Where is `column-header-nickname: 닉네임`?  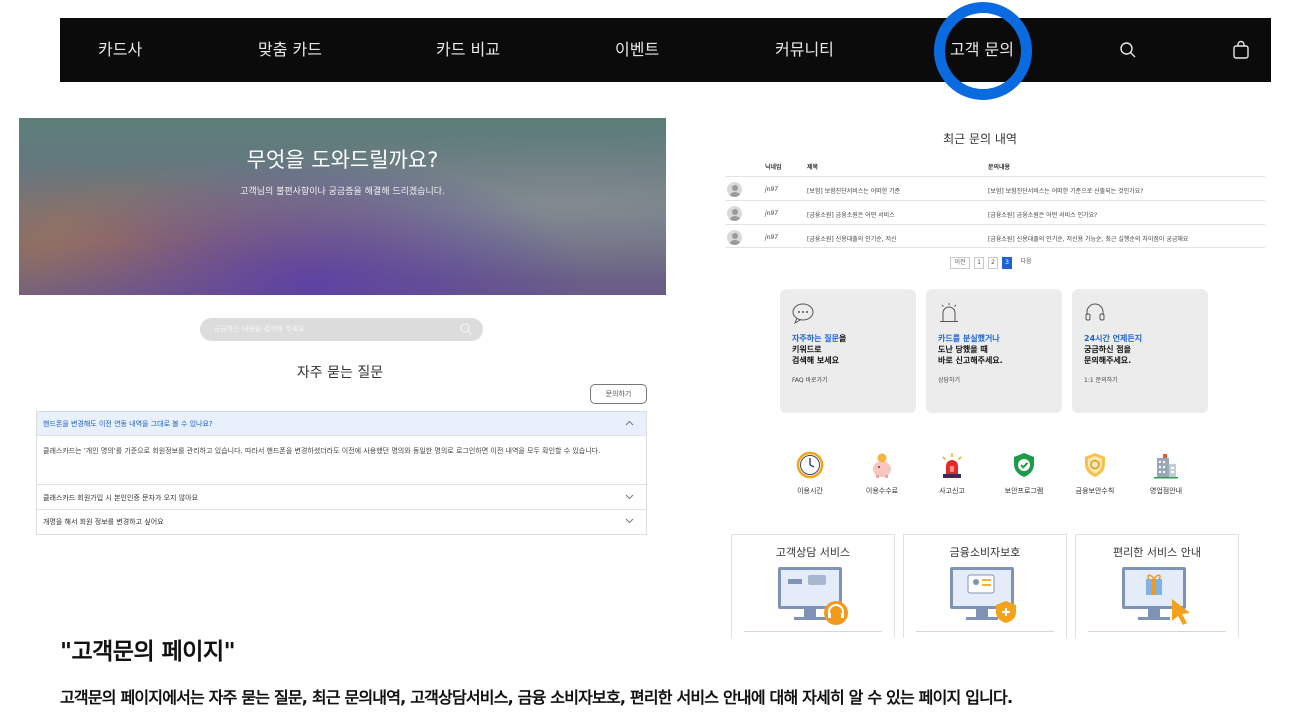
column-header-nickname: 닉네임 is located at coordinates (773, 167).